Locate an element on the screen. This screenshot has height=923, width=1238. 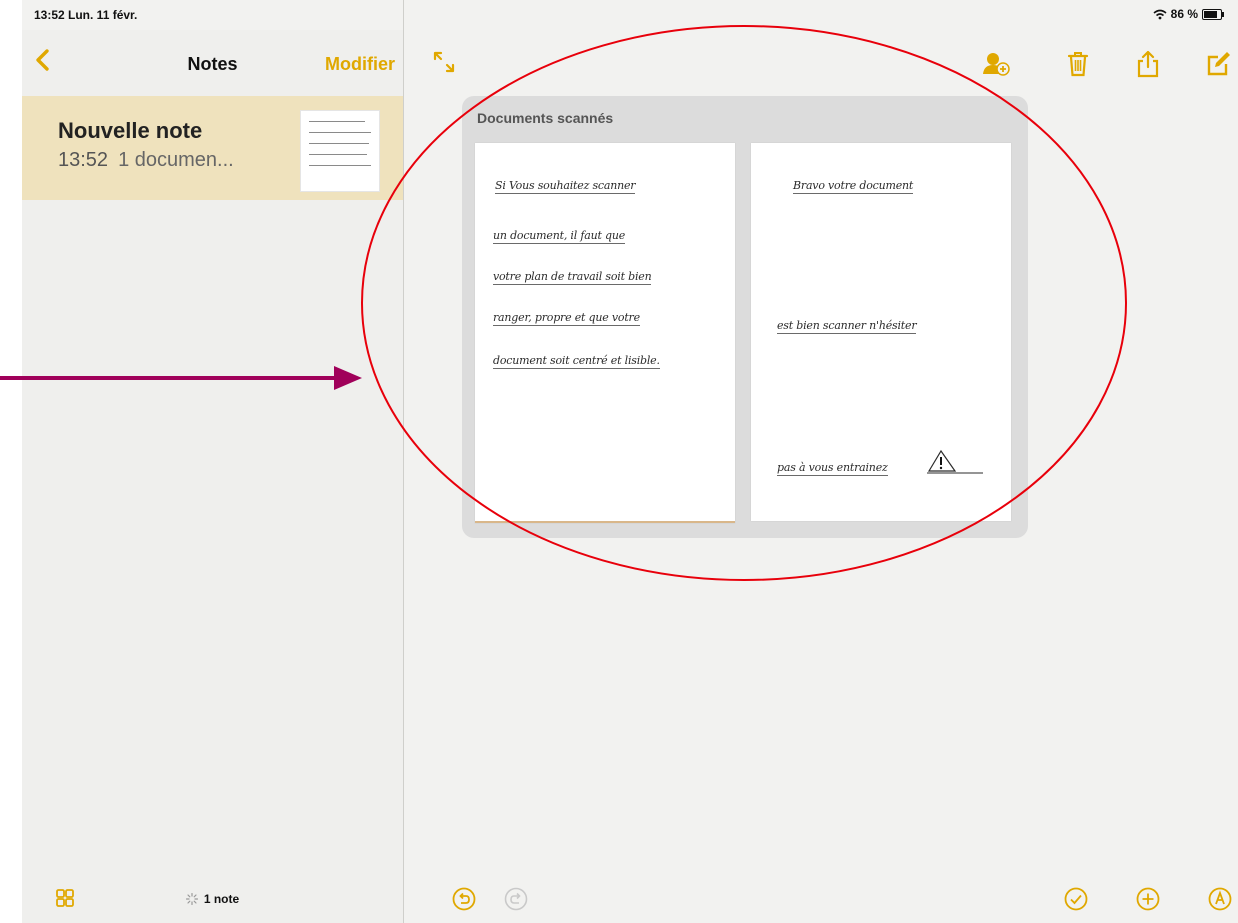
page1-line-5: document soit centré et lisible. is located at coordinates (576, 361).